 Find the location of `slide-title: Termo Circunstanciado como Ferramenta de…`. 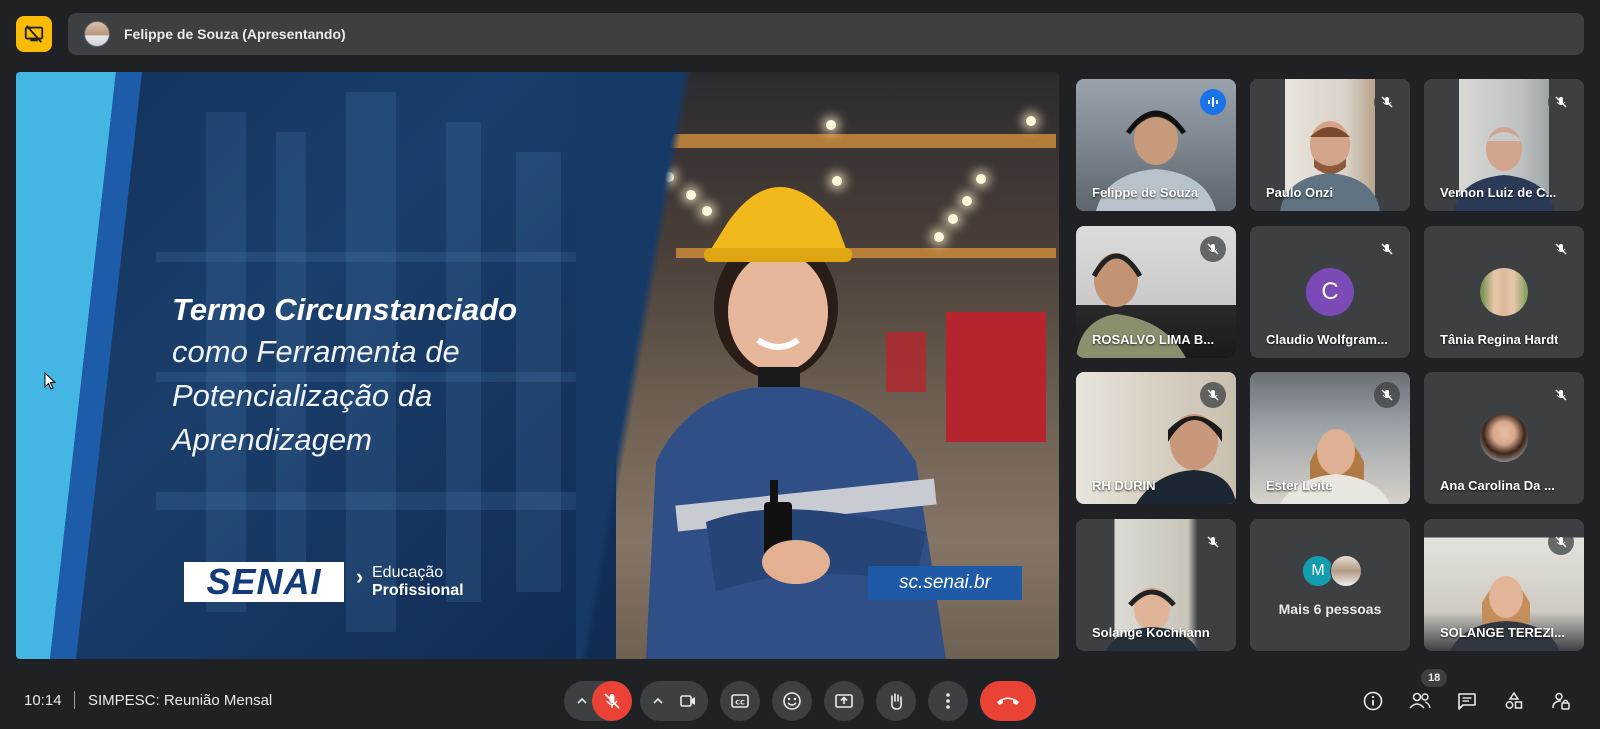

slide-title: Termo Circunstanciado como Ferramenta de… is located at coordinates (402, 376).